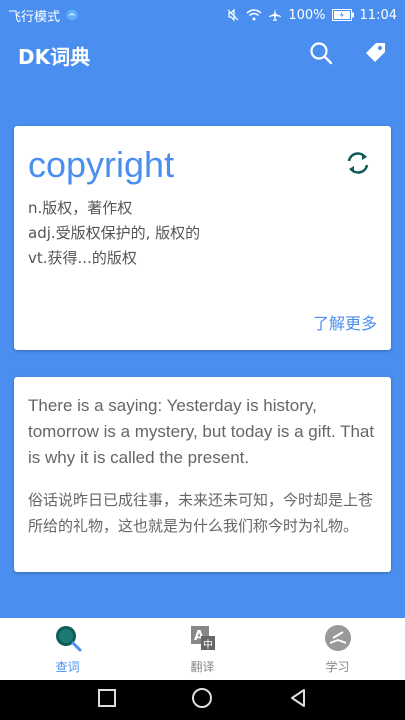 This screenshot has height=720, width=405. What do you see at coordinates (378, 15) in the screenshot?
I see `clock: 11:04` at bounding box center [378, 15].